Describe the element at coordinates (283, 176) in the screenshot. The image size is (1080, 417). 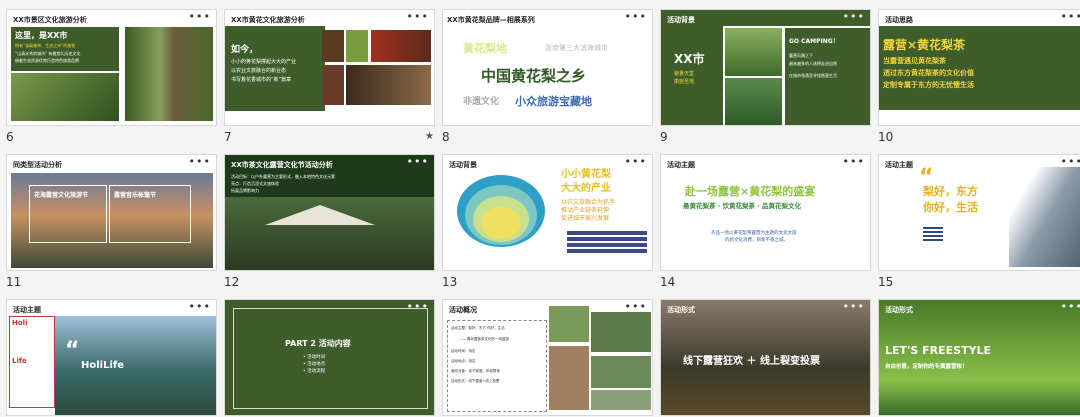
I see `text-line: 活动目标：以户外露营为主要形式，融入本地特色文化元素` at that location.